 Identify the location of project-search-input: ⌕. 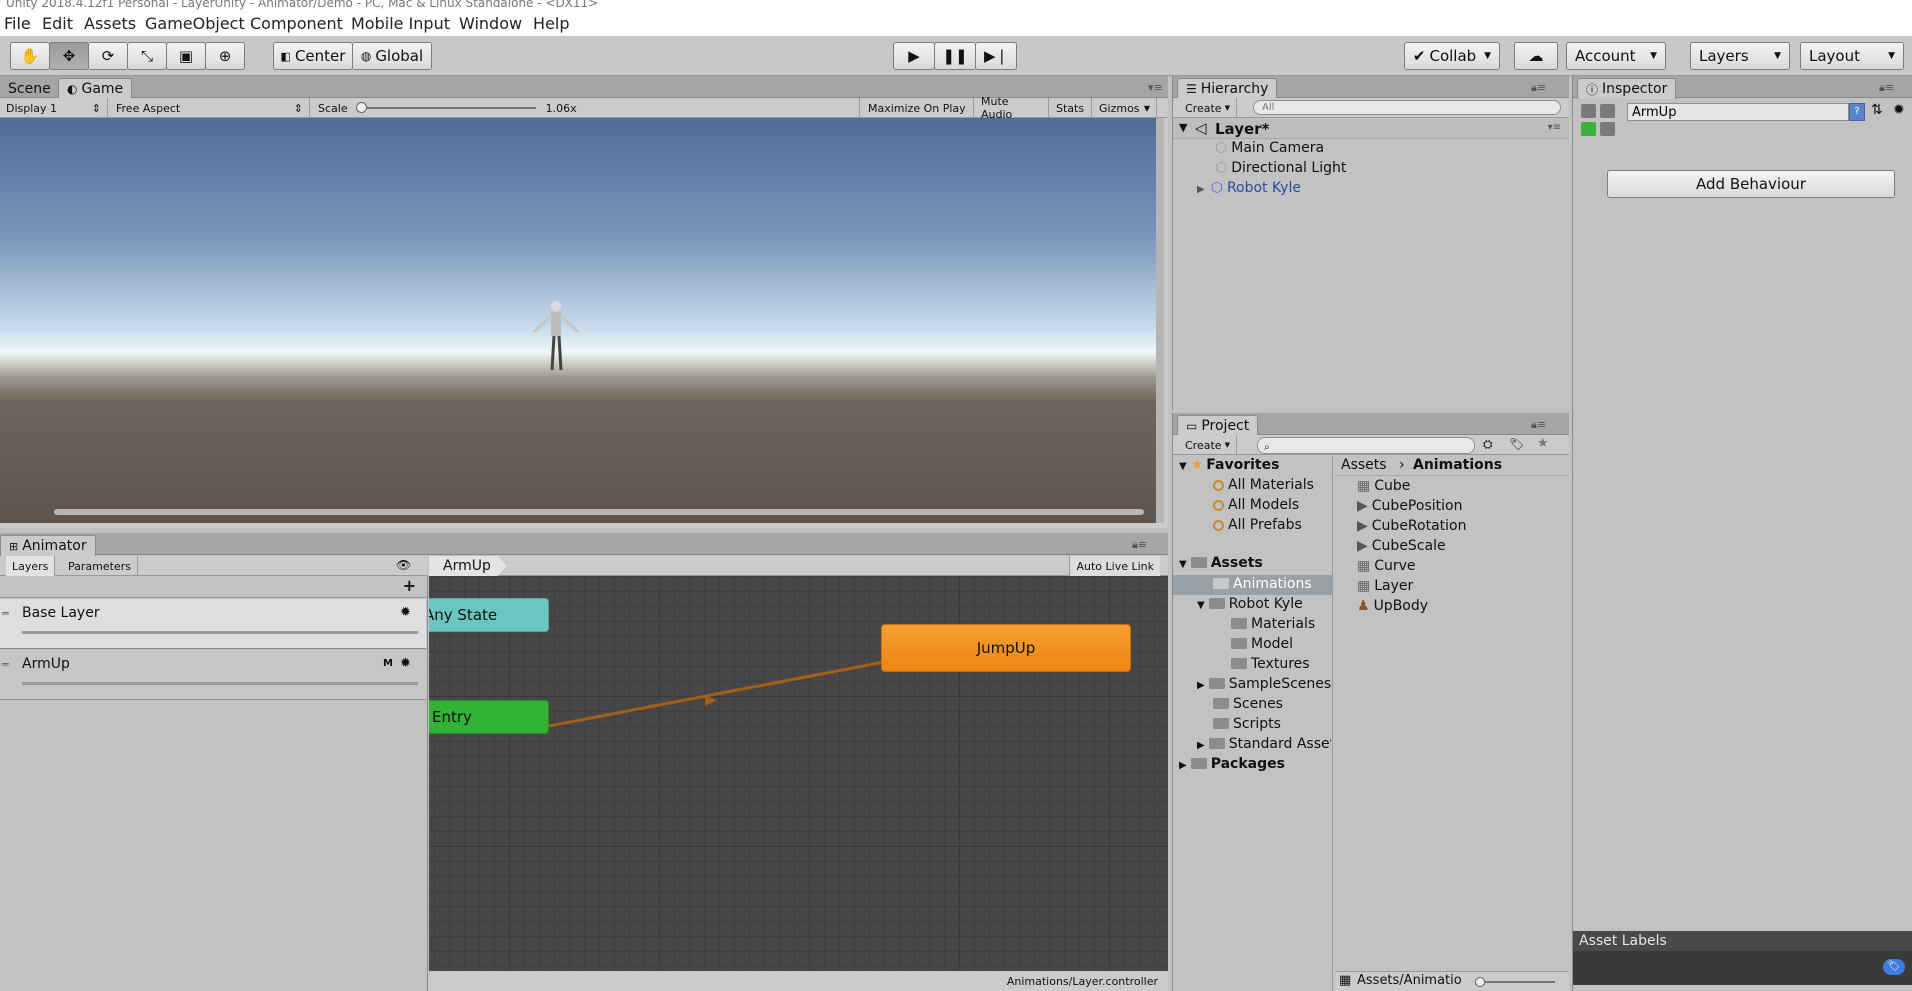
(1366, 445).